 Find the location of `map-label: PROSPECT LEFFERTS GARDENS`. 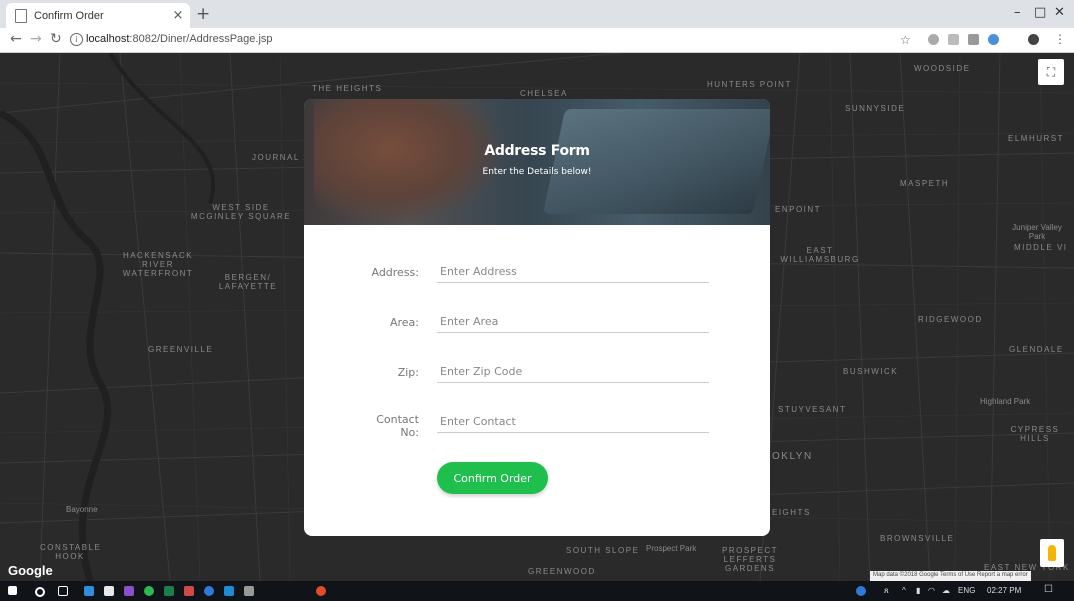

map-label: PROSPECT LEFFERTS GARDENS is located at coordinates (750, 559).